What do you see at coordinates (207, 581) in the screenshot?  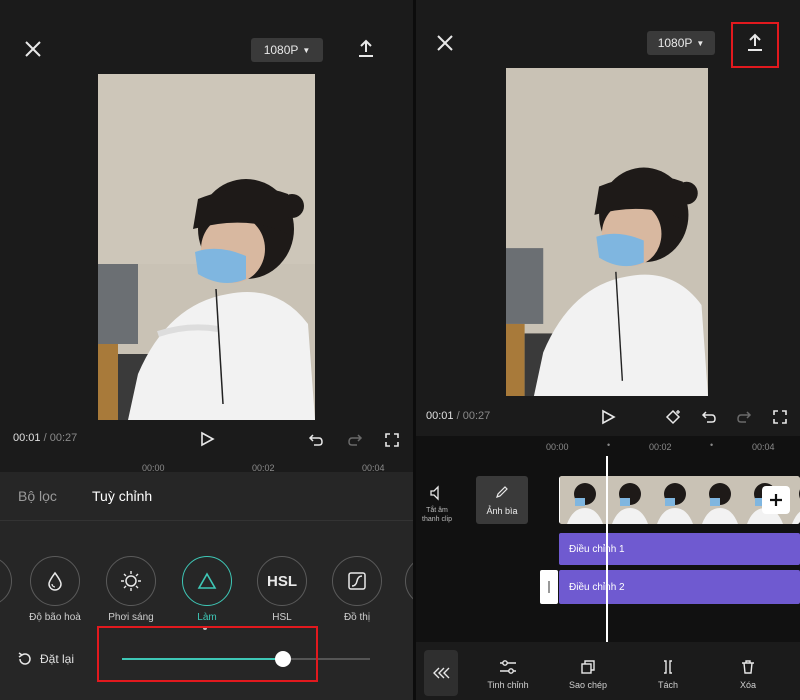 I see `triangle-icon` at bounding box center [207, 581].